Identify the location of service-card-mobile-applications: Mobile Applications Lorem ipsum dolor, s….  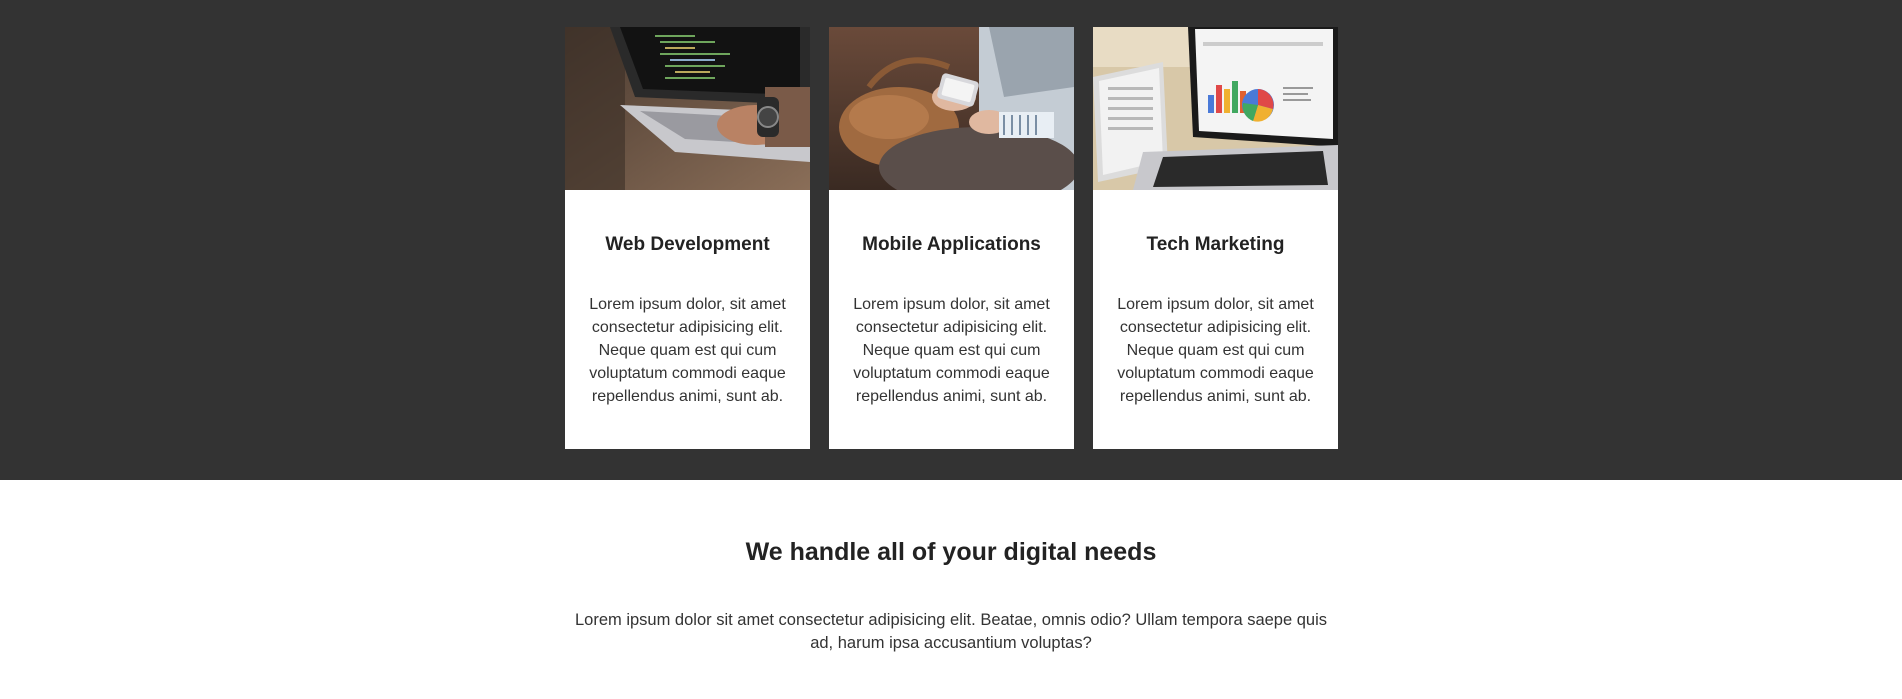
(951, 238).